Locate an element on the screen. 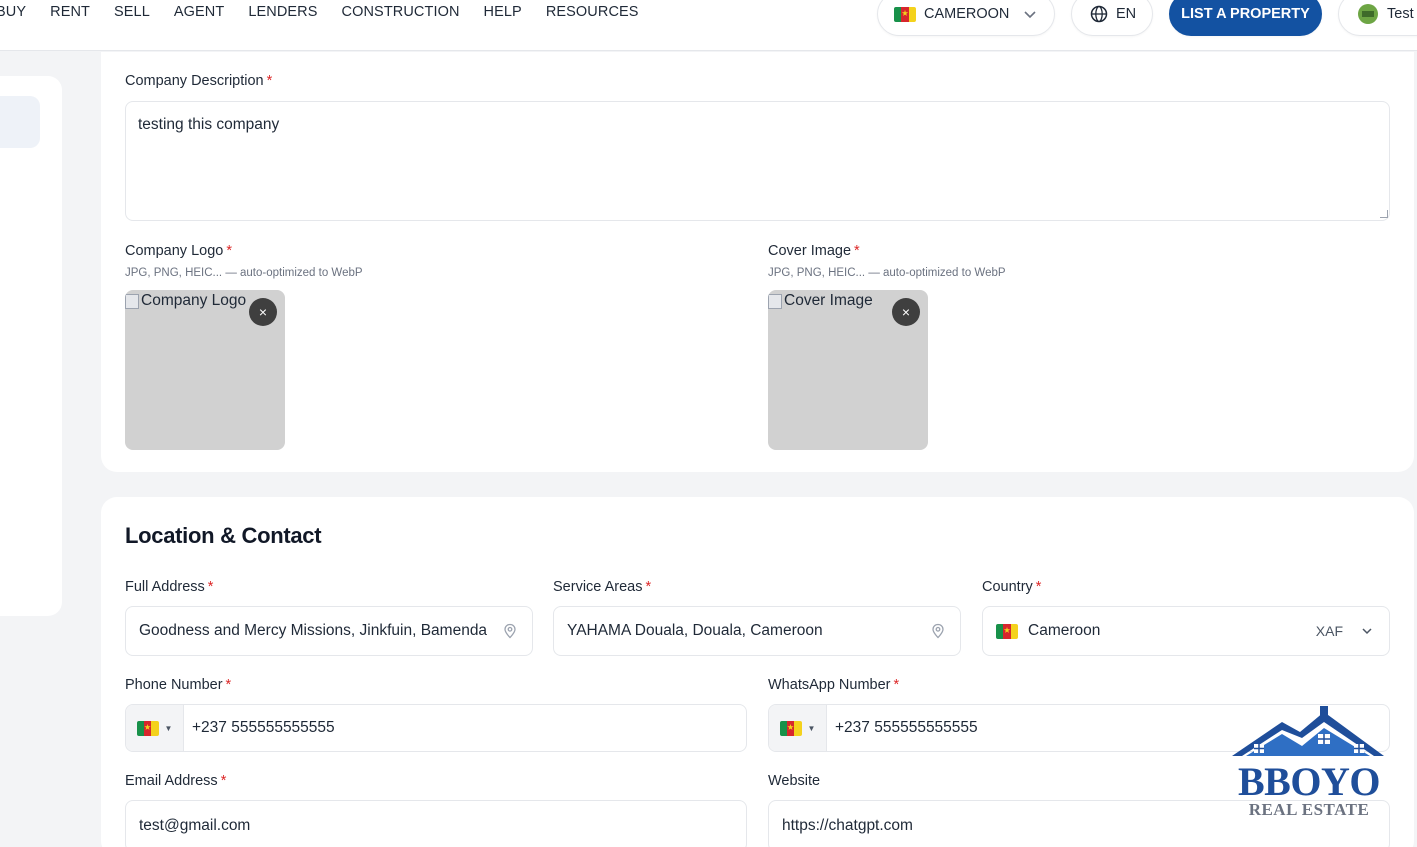  section-title: Location & Contact is located at coordinates (223, 535).